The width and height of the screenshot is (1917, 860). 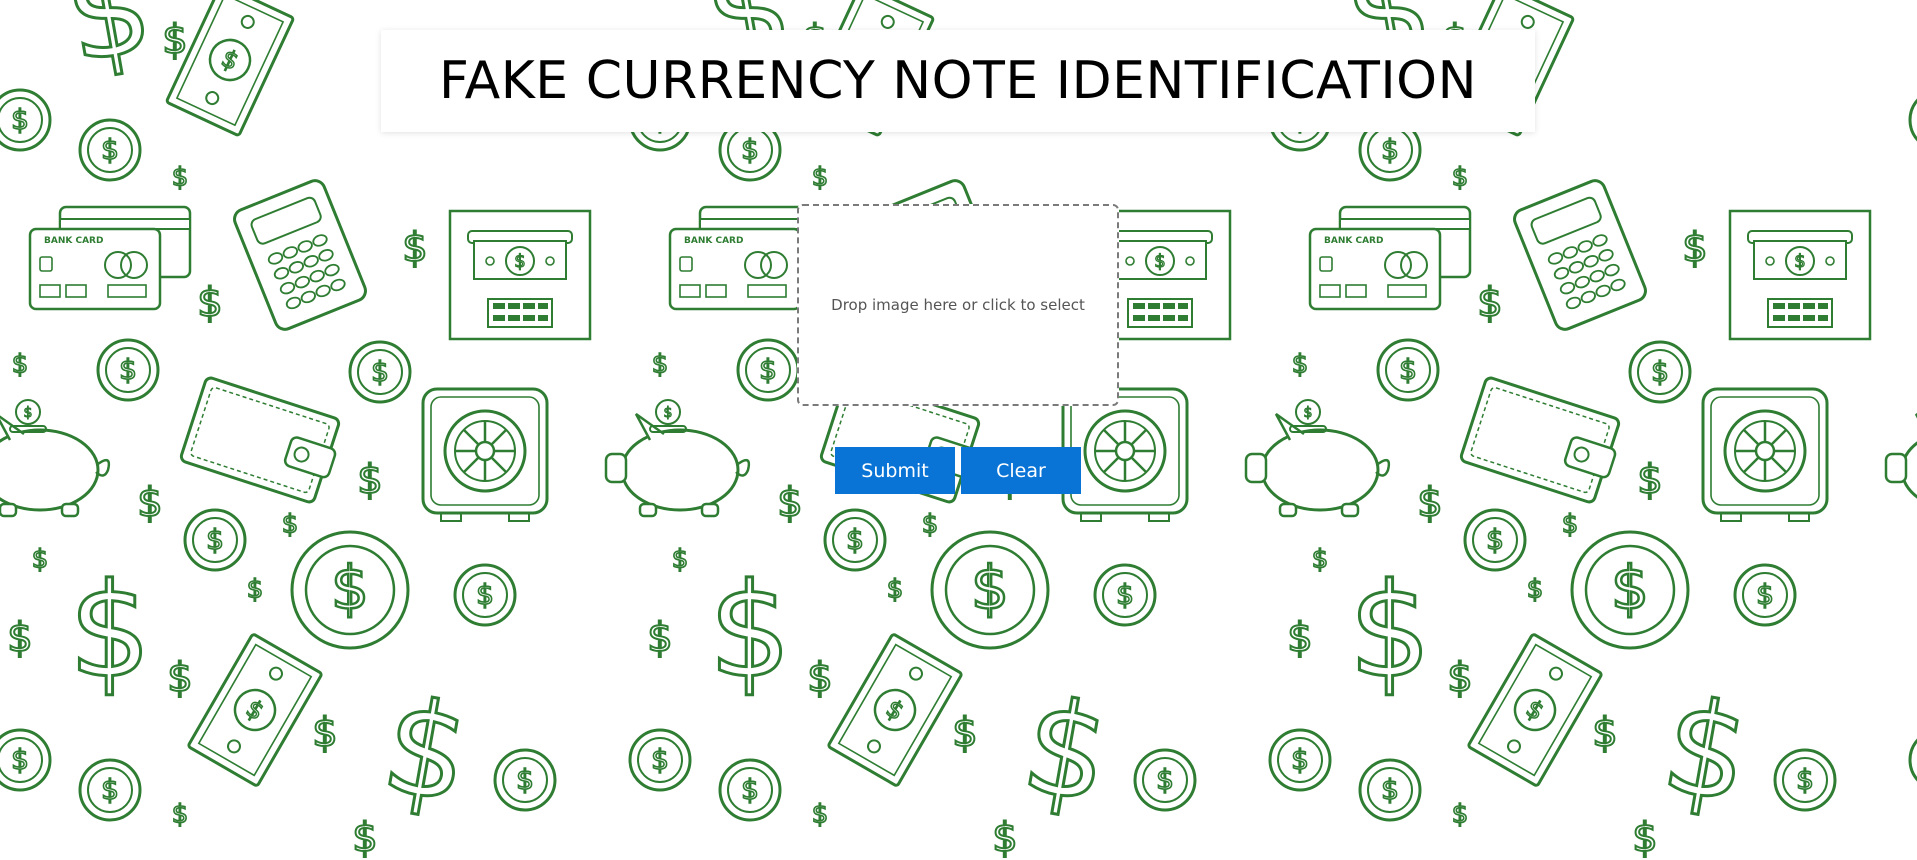 I want to click on page-title: FAKE CURRENCY NOTE IDENTIFICATION, so click(x=958, y=81).